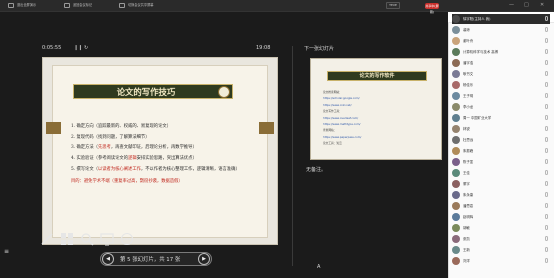 The height and width of the screenshot is (278, 554). What do you see at coordinates (107, 239) in the screenshot?
I see `black-screen-icon` at bounding box center [107, 239].